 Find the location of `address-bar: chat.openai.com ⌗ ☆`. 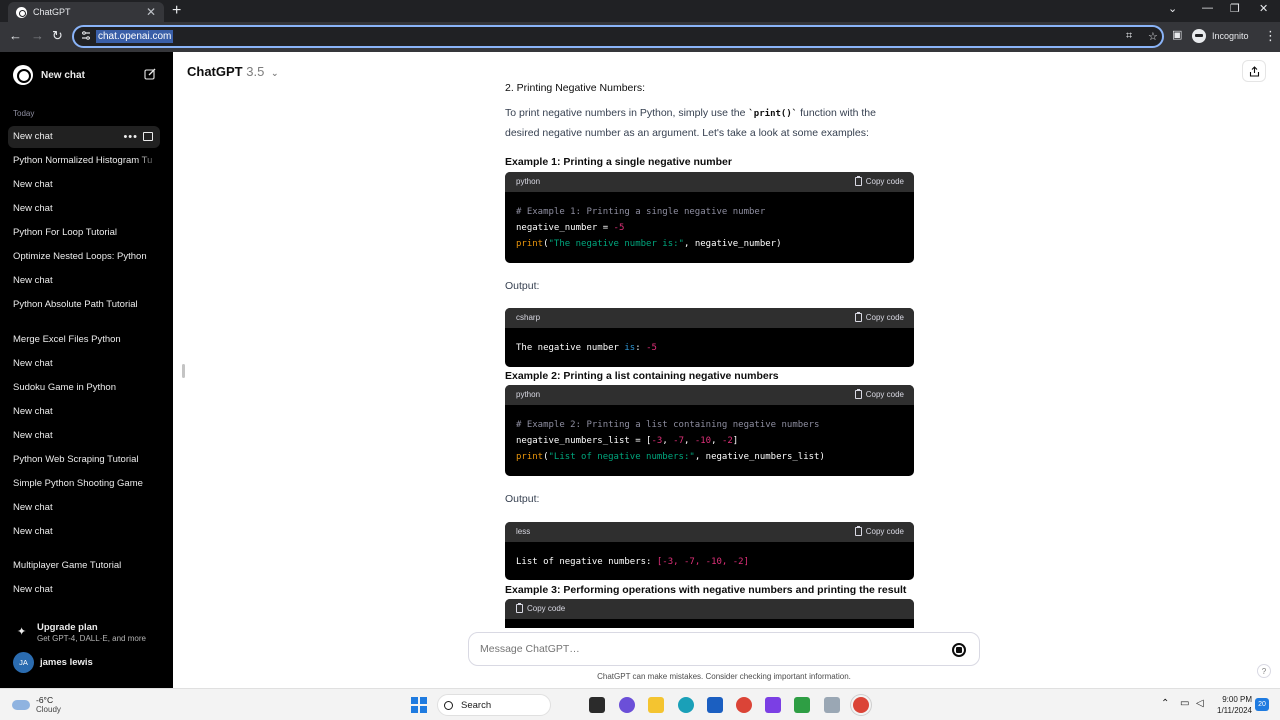

address-bar: chat.openai.com ⌗ ☆ is located at coordinates (618, 36).